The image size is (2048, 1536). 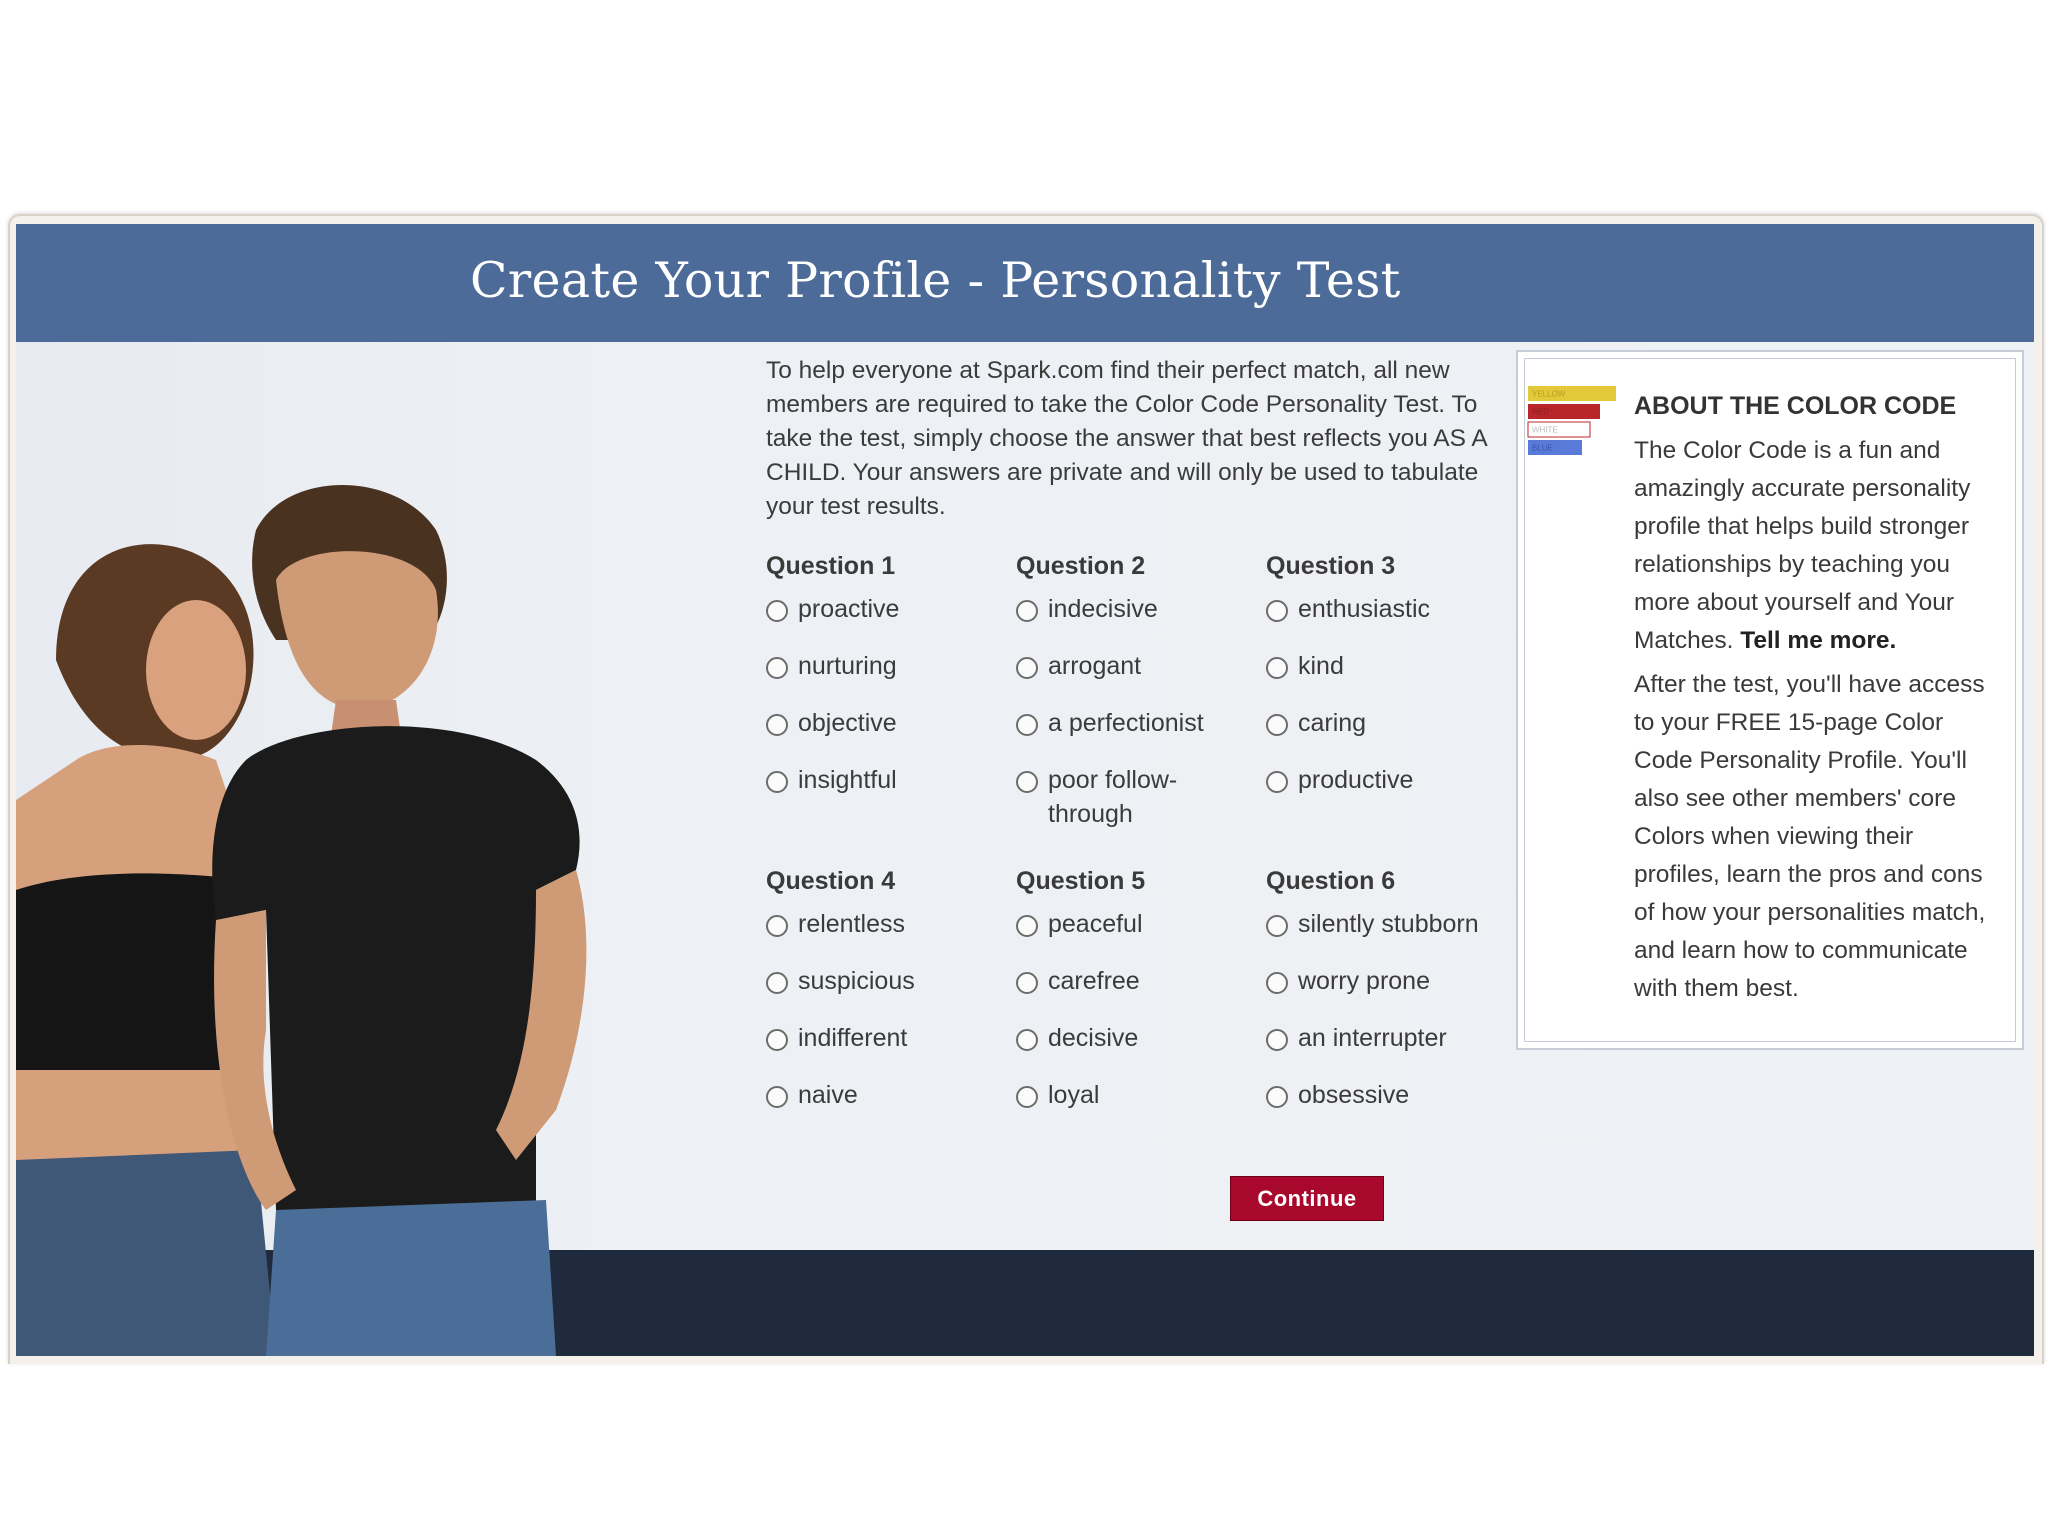 What do you see at coordinates (1391, 734) in the screenshot?
I see `answer-option: caring` at bounding box center [1391, 734].